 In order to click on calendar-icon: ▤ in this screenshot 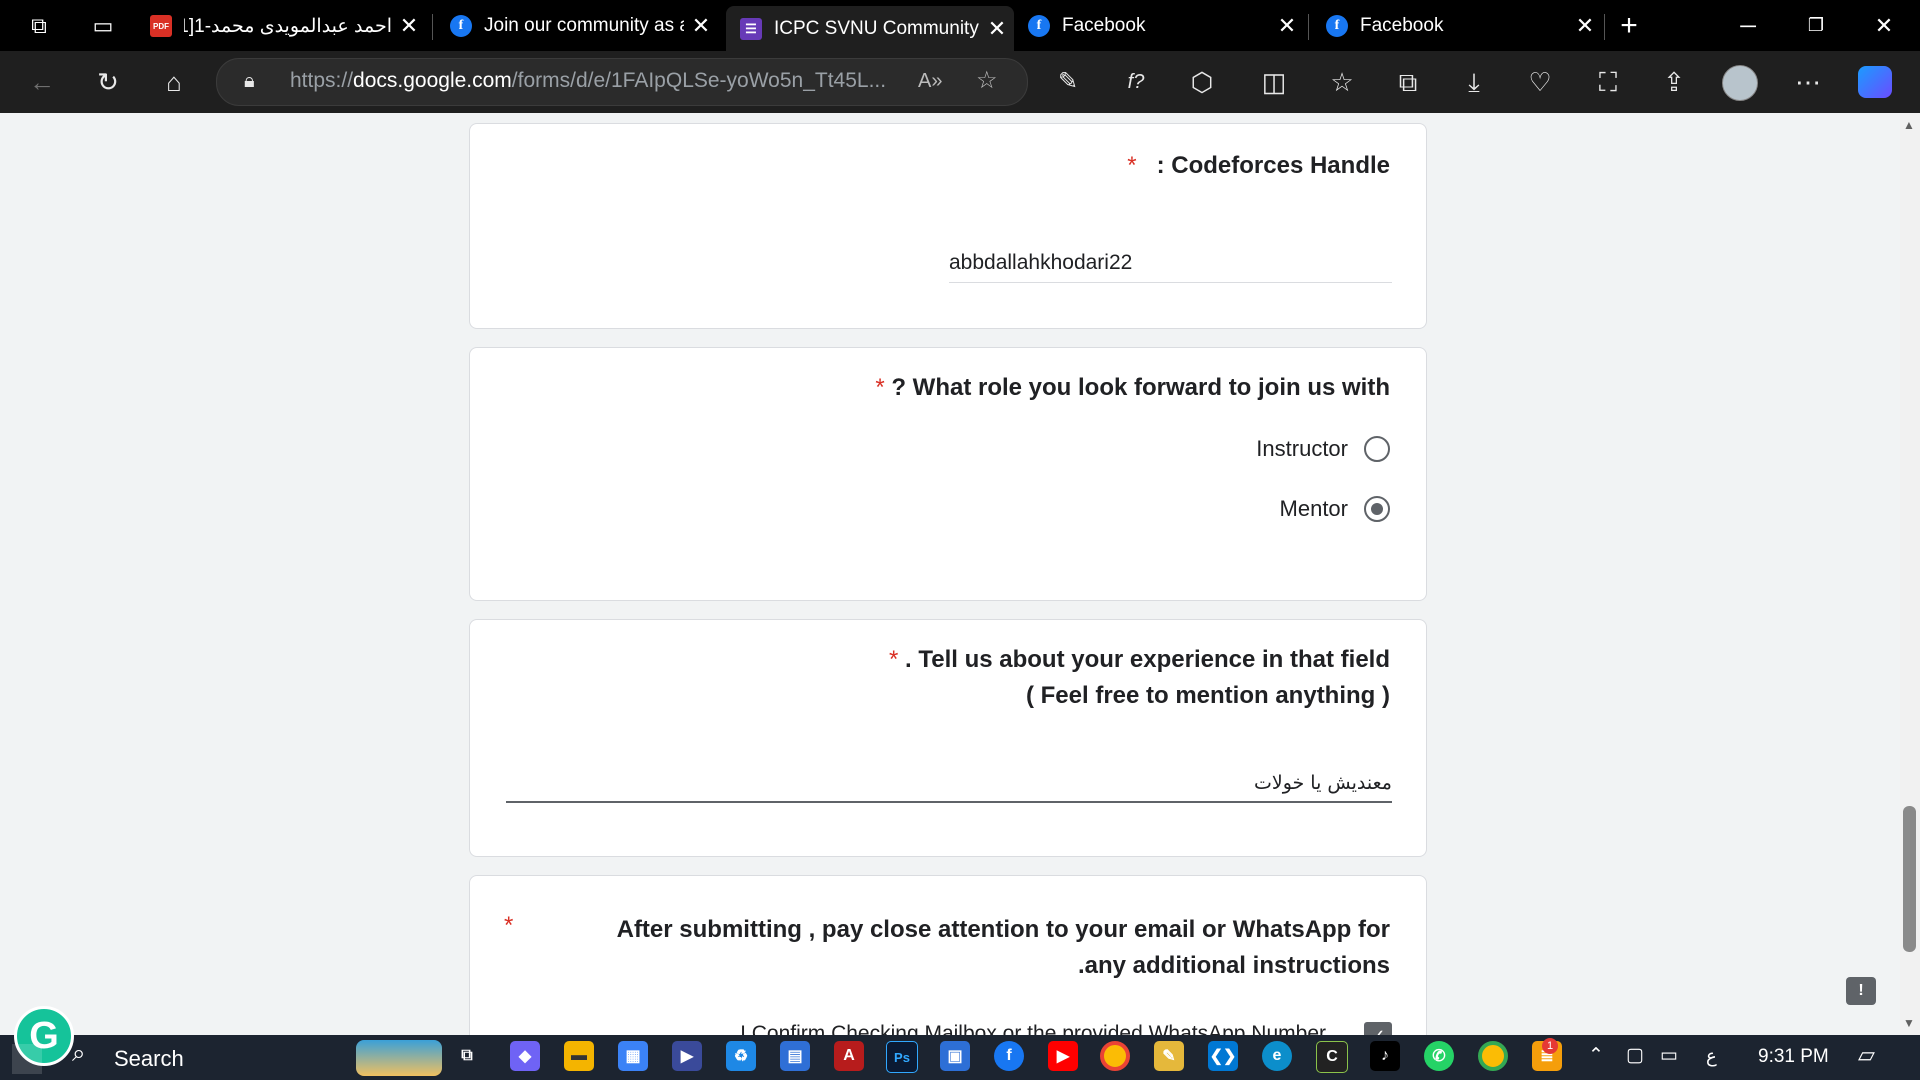, I will do `click(795, 1056)`.